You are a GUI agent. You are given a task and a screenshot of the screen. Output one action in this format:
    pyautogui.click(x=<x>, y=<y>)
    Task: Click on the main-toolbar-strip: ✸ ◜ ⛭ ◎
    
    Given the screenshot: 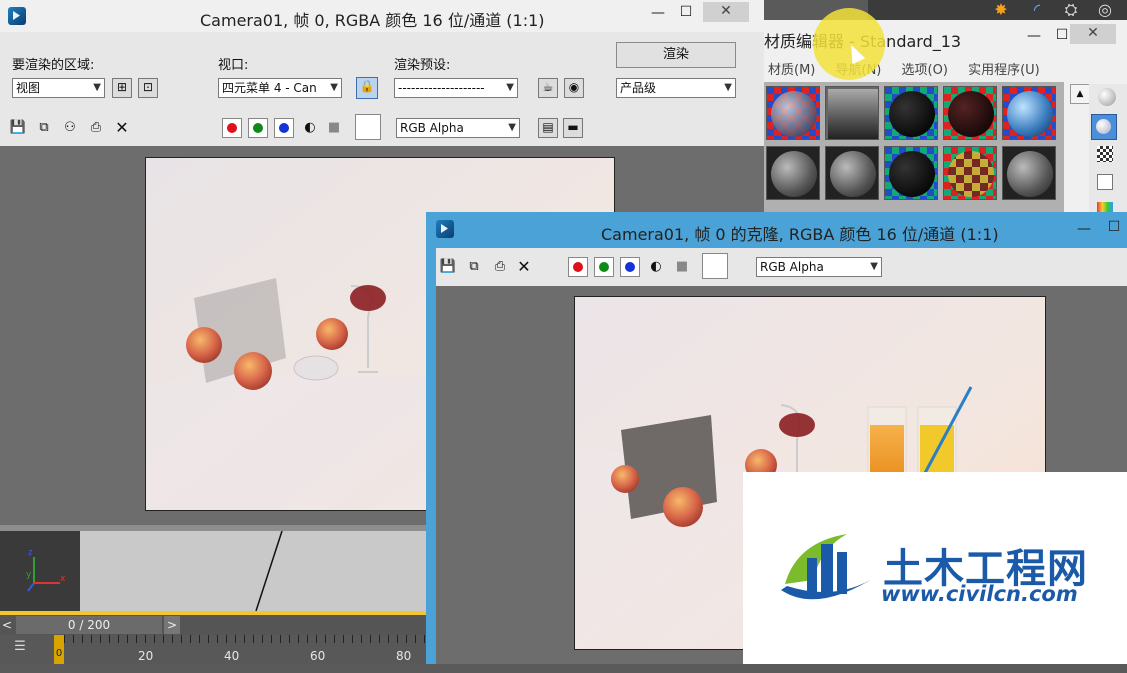 What is the action you would take?
    pyautogui.click(x=997, y=10)
    